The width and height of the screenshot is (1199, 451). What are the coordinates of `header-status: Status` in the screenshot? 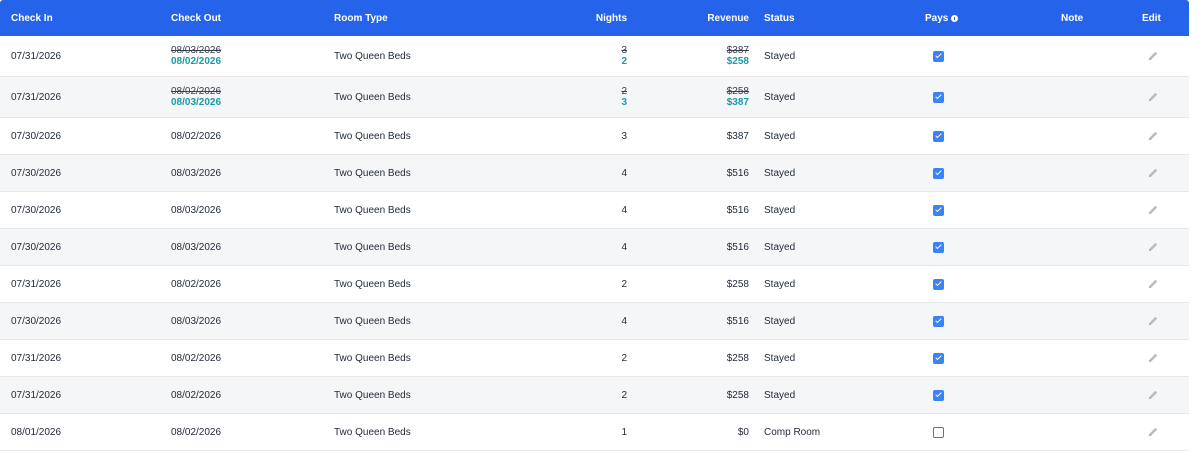 It's located at (779, 18).